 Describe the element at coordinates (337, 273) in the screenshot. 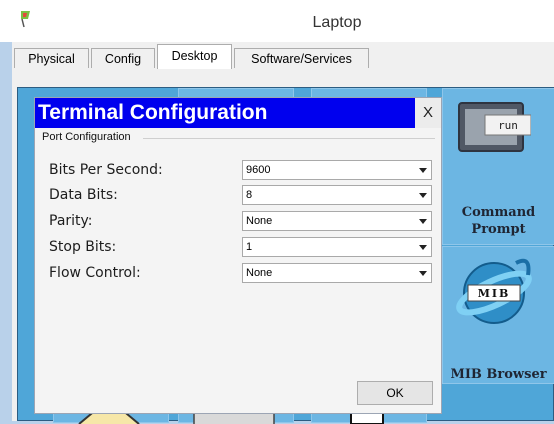

I see `flow-control-select: None` at that location.